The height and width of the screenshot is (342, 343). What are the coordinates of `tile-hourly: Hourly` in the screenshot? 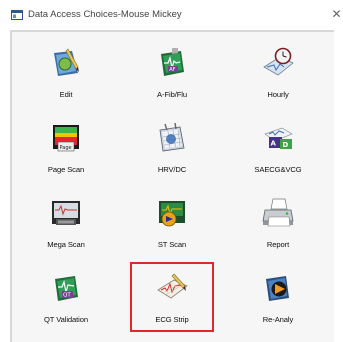 It's located at (278, 72).